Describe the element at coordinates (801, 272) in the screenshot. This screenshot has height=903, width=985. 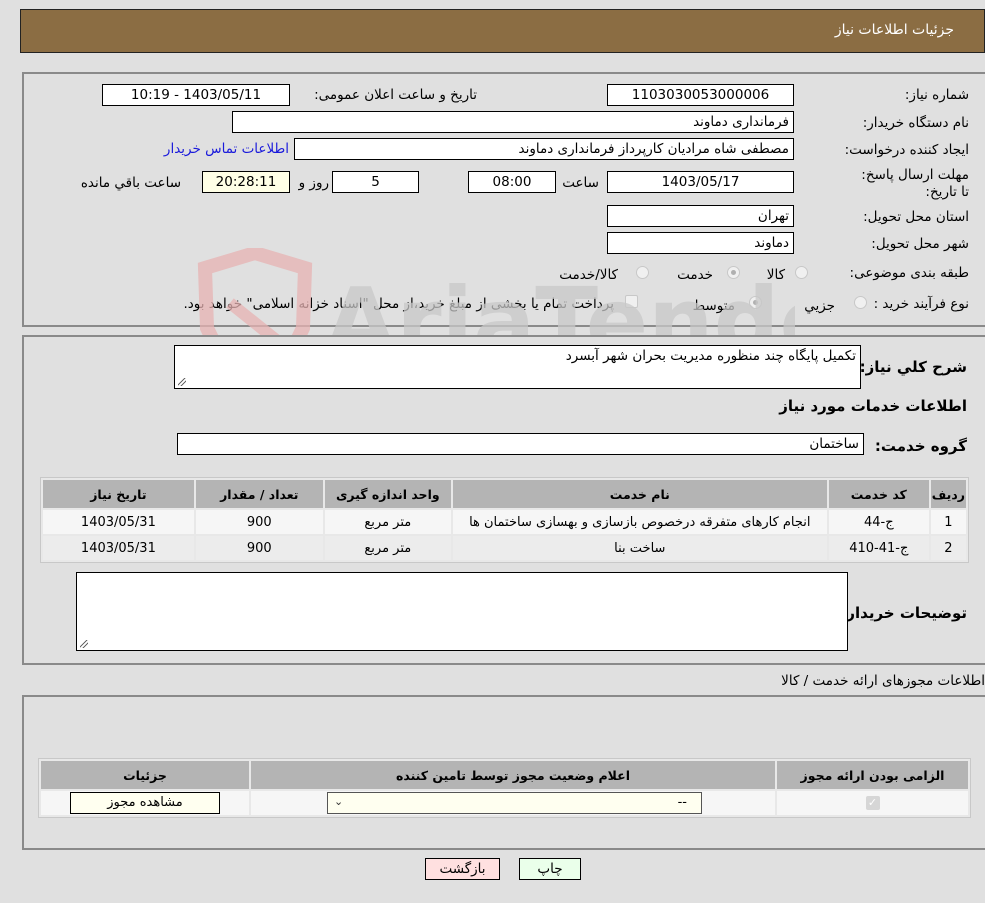
I see `category-radio-goods` at that location.